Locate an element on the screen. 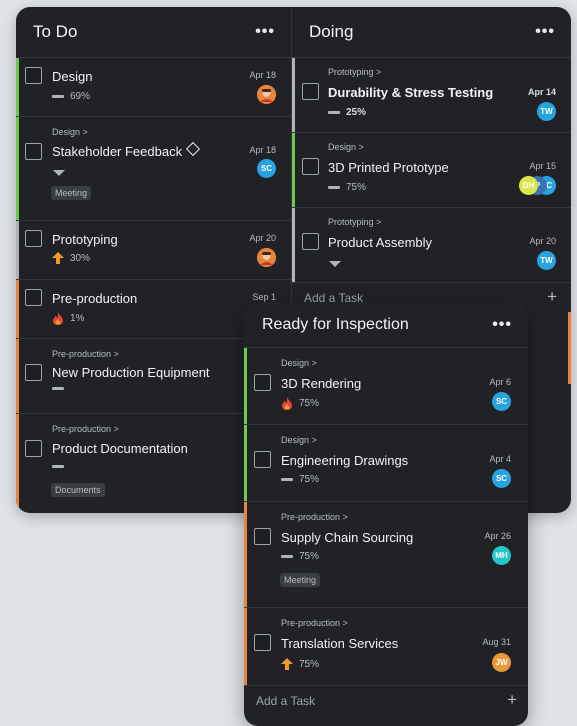  task-title: Engineering Drawings is located at coordinates (345, 460).